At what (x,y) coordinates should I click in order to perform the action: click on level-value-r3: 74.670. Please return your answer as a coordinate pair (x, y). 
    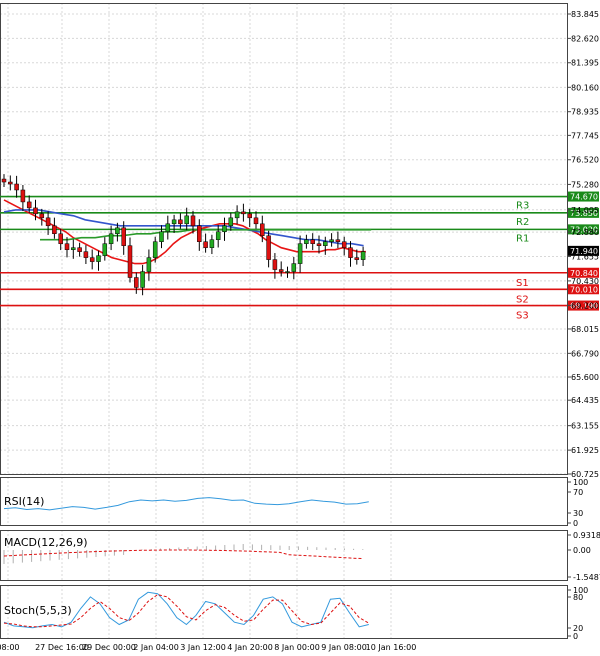
    Looking at the image, I should click on (584, 197).